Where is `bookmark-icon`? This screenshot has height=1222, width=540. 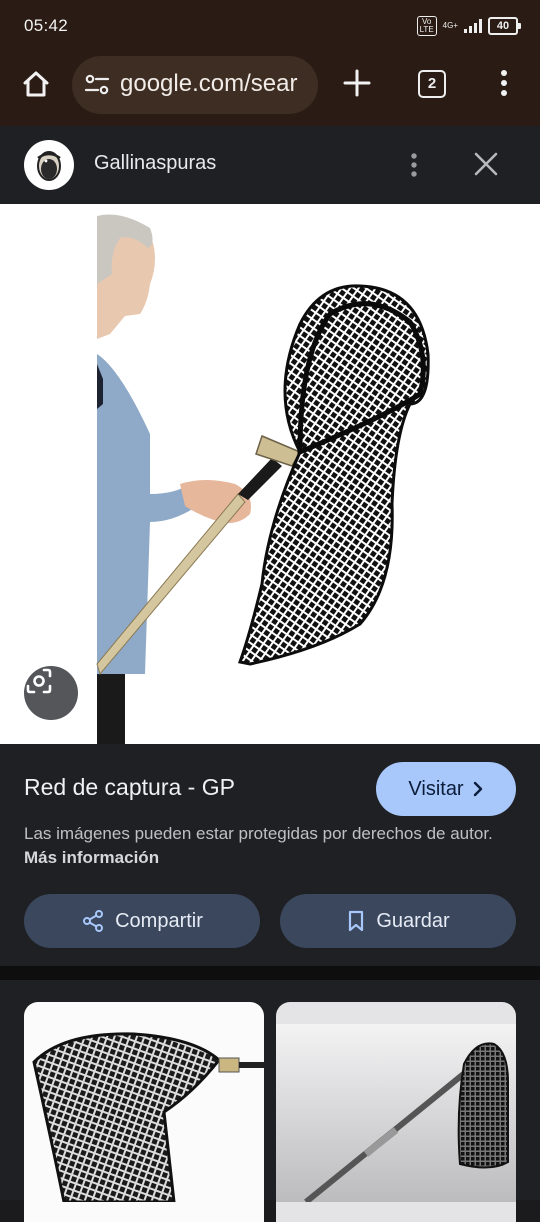 bookmark-icon is located at coordinates (356, 921).